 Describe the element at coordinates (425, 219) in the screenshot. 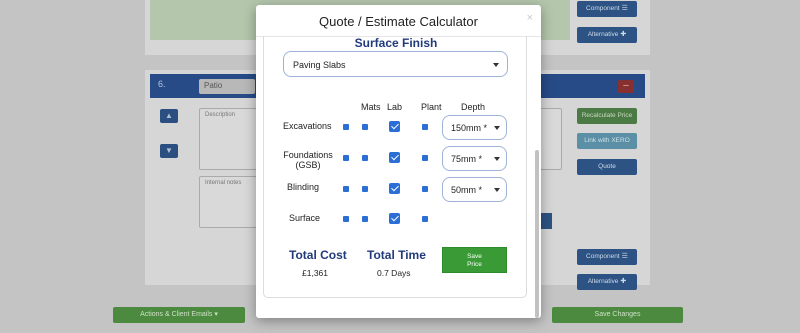

I see `checkbox-surface-plant` at that location.